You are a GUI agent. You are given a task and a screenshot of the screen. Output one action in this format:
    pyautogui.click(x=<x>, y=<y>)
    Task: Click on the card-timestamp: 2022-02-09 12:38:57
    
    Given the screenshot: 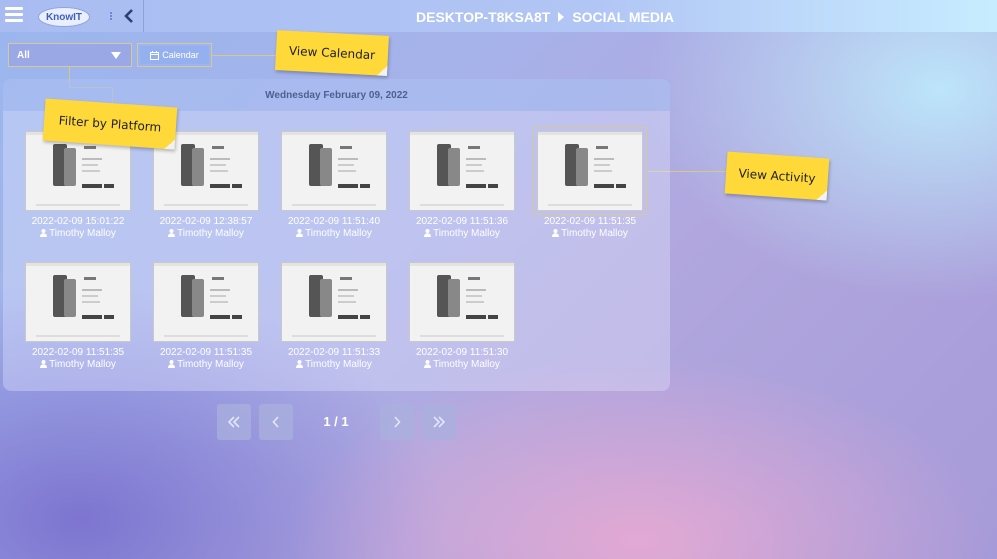 What is the action you would take?
    pyautogui.click(x=206, y=221)
    